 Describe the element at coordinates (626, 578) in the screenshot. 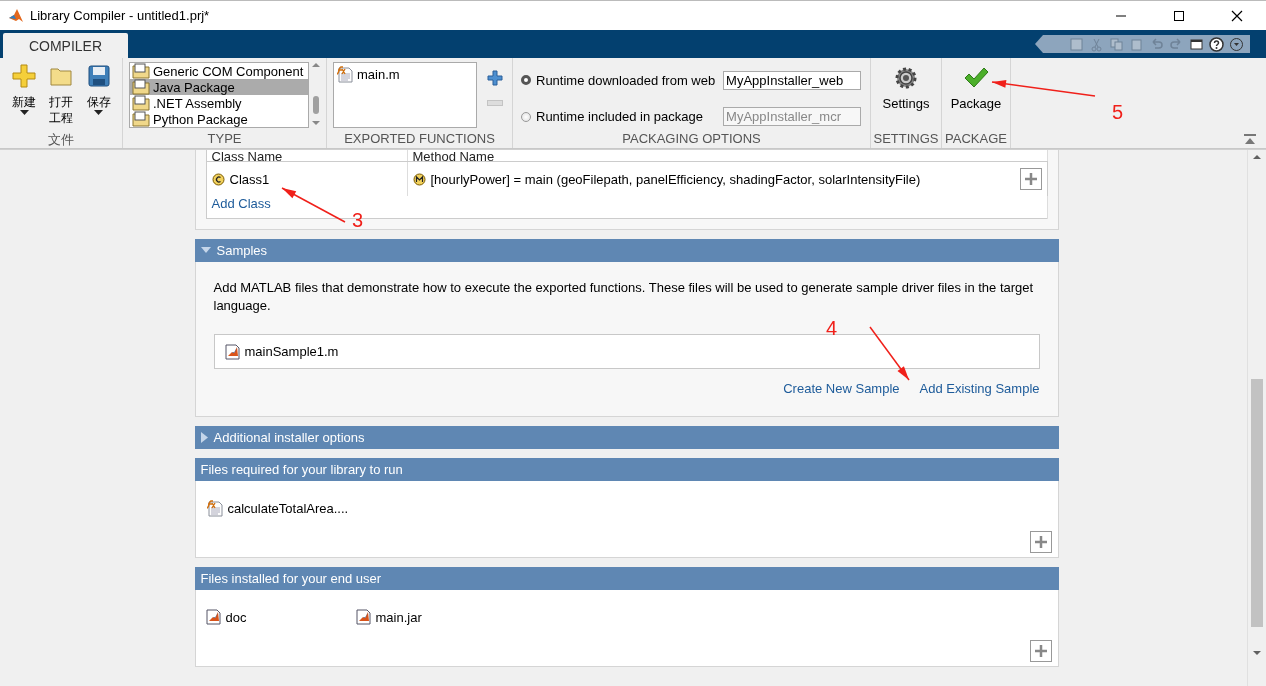

I see `section-header: Files installed for your end user` at that location.